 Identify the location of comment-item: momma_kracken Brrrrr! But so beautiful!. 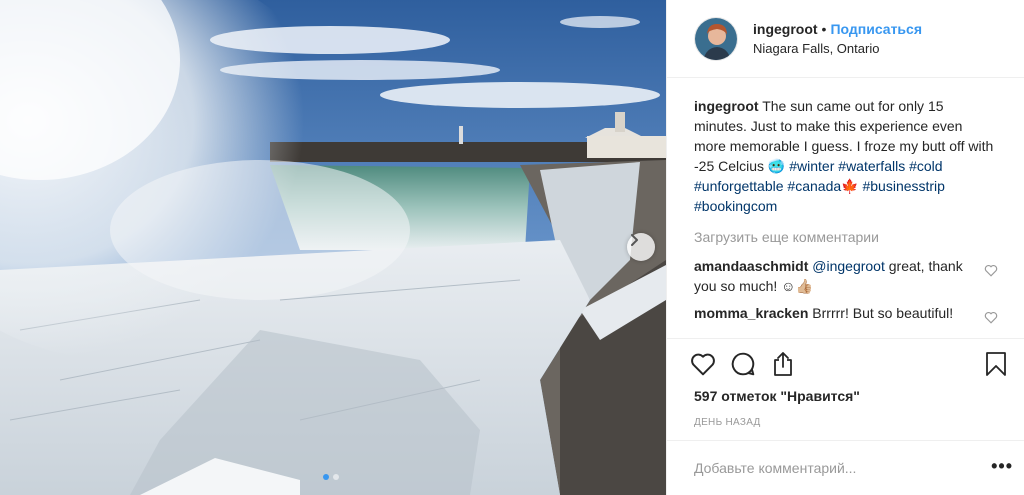
(846, 313).